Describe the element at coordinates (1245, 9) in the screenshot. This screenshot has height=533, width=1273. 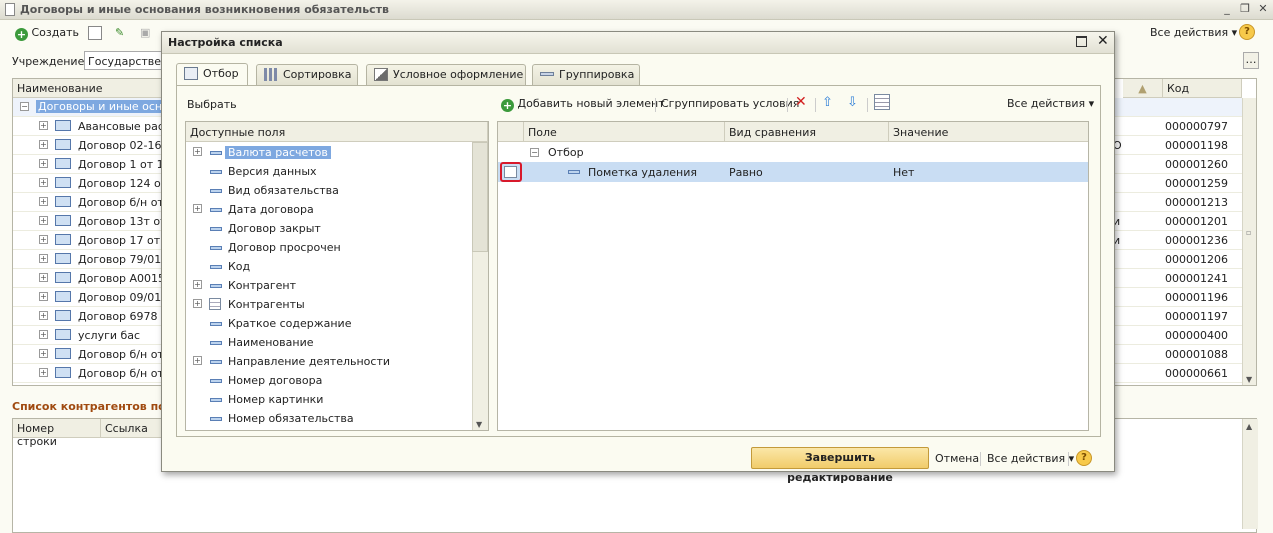
I see `restore-icon: ❐` at that location.